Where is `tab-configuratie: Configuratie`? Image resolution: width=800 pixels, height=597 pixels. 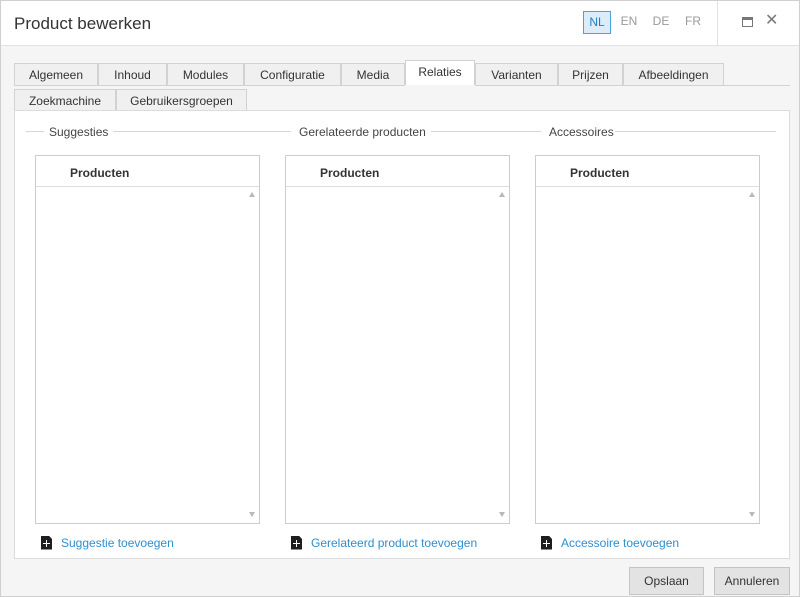
tab-configuratie: Configuratie is located at coordinates (292, 74).